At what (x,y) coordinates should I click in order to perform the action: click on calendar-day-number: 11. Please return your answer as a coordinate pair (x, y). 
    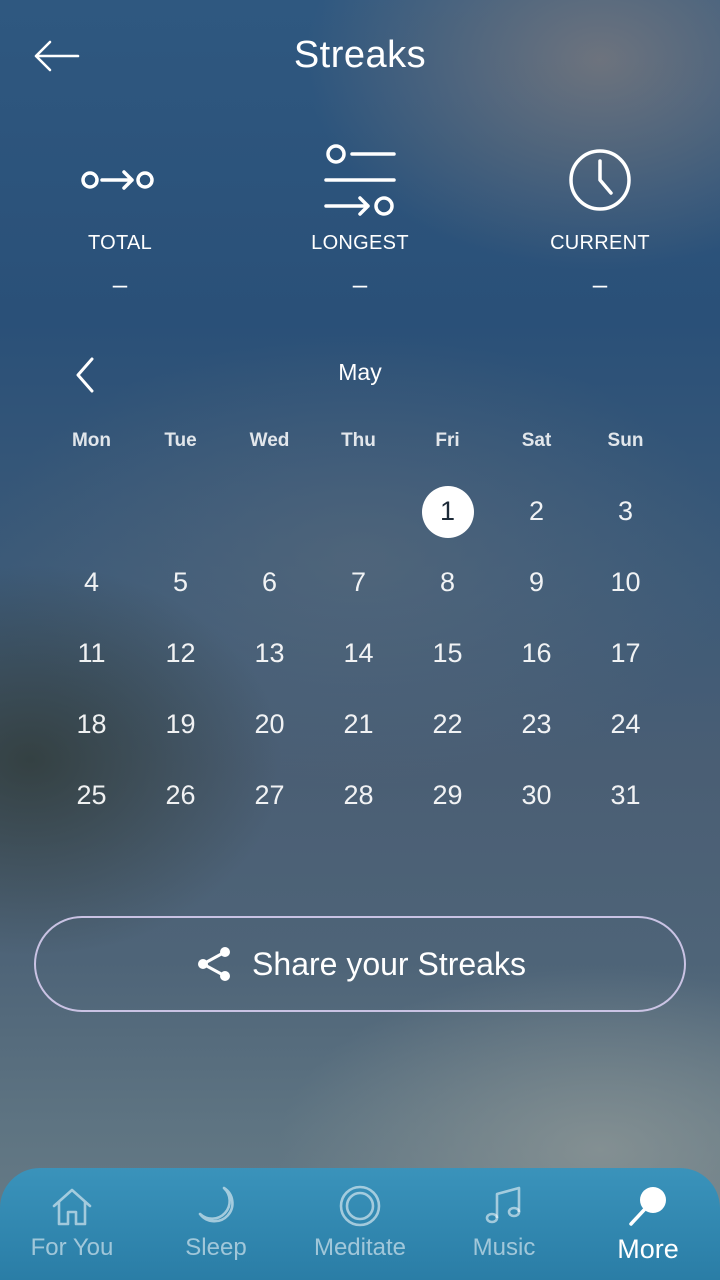
    Looking at the image, I should click on (91, 653).